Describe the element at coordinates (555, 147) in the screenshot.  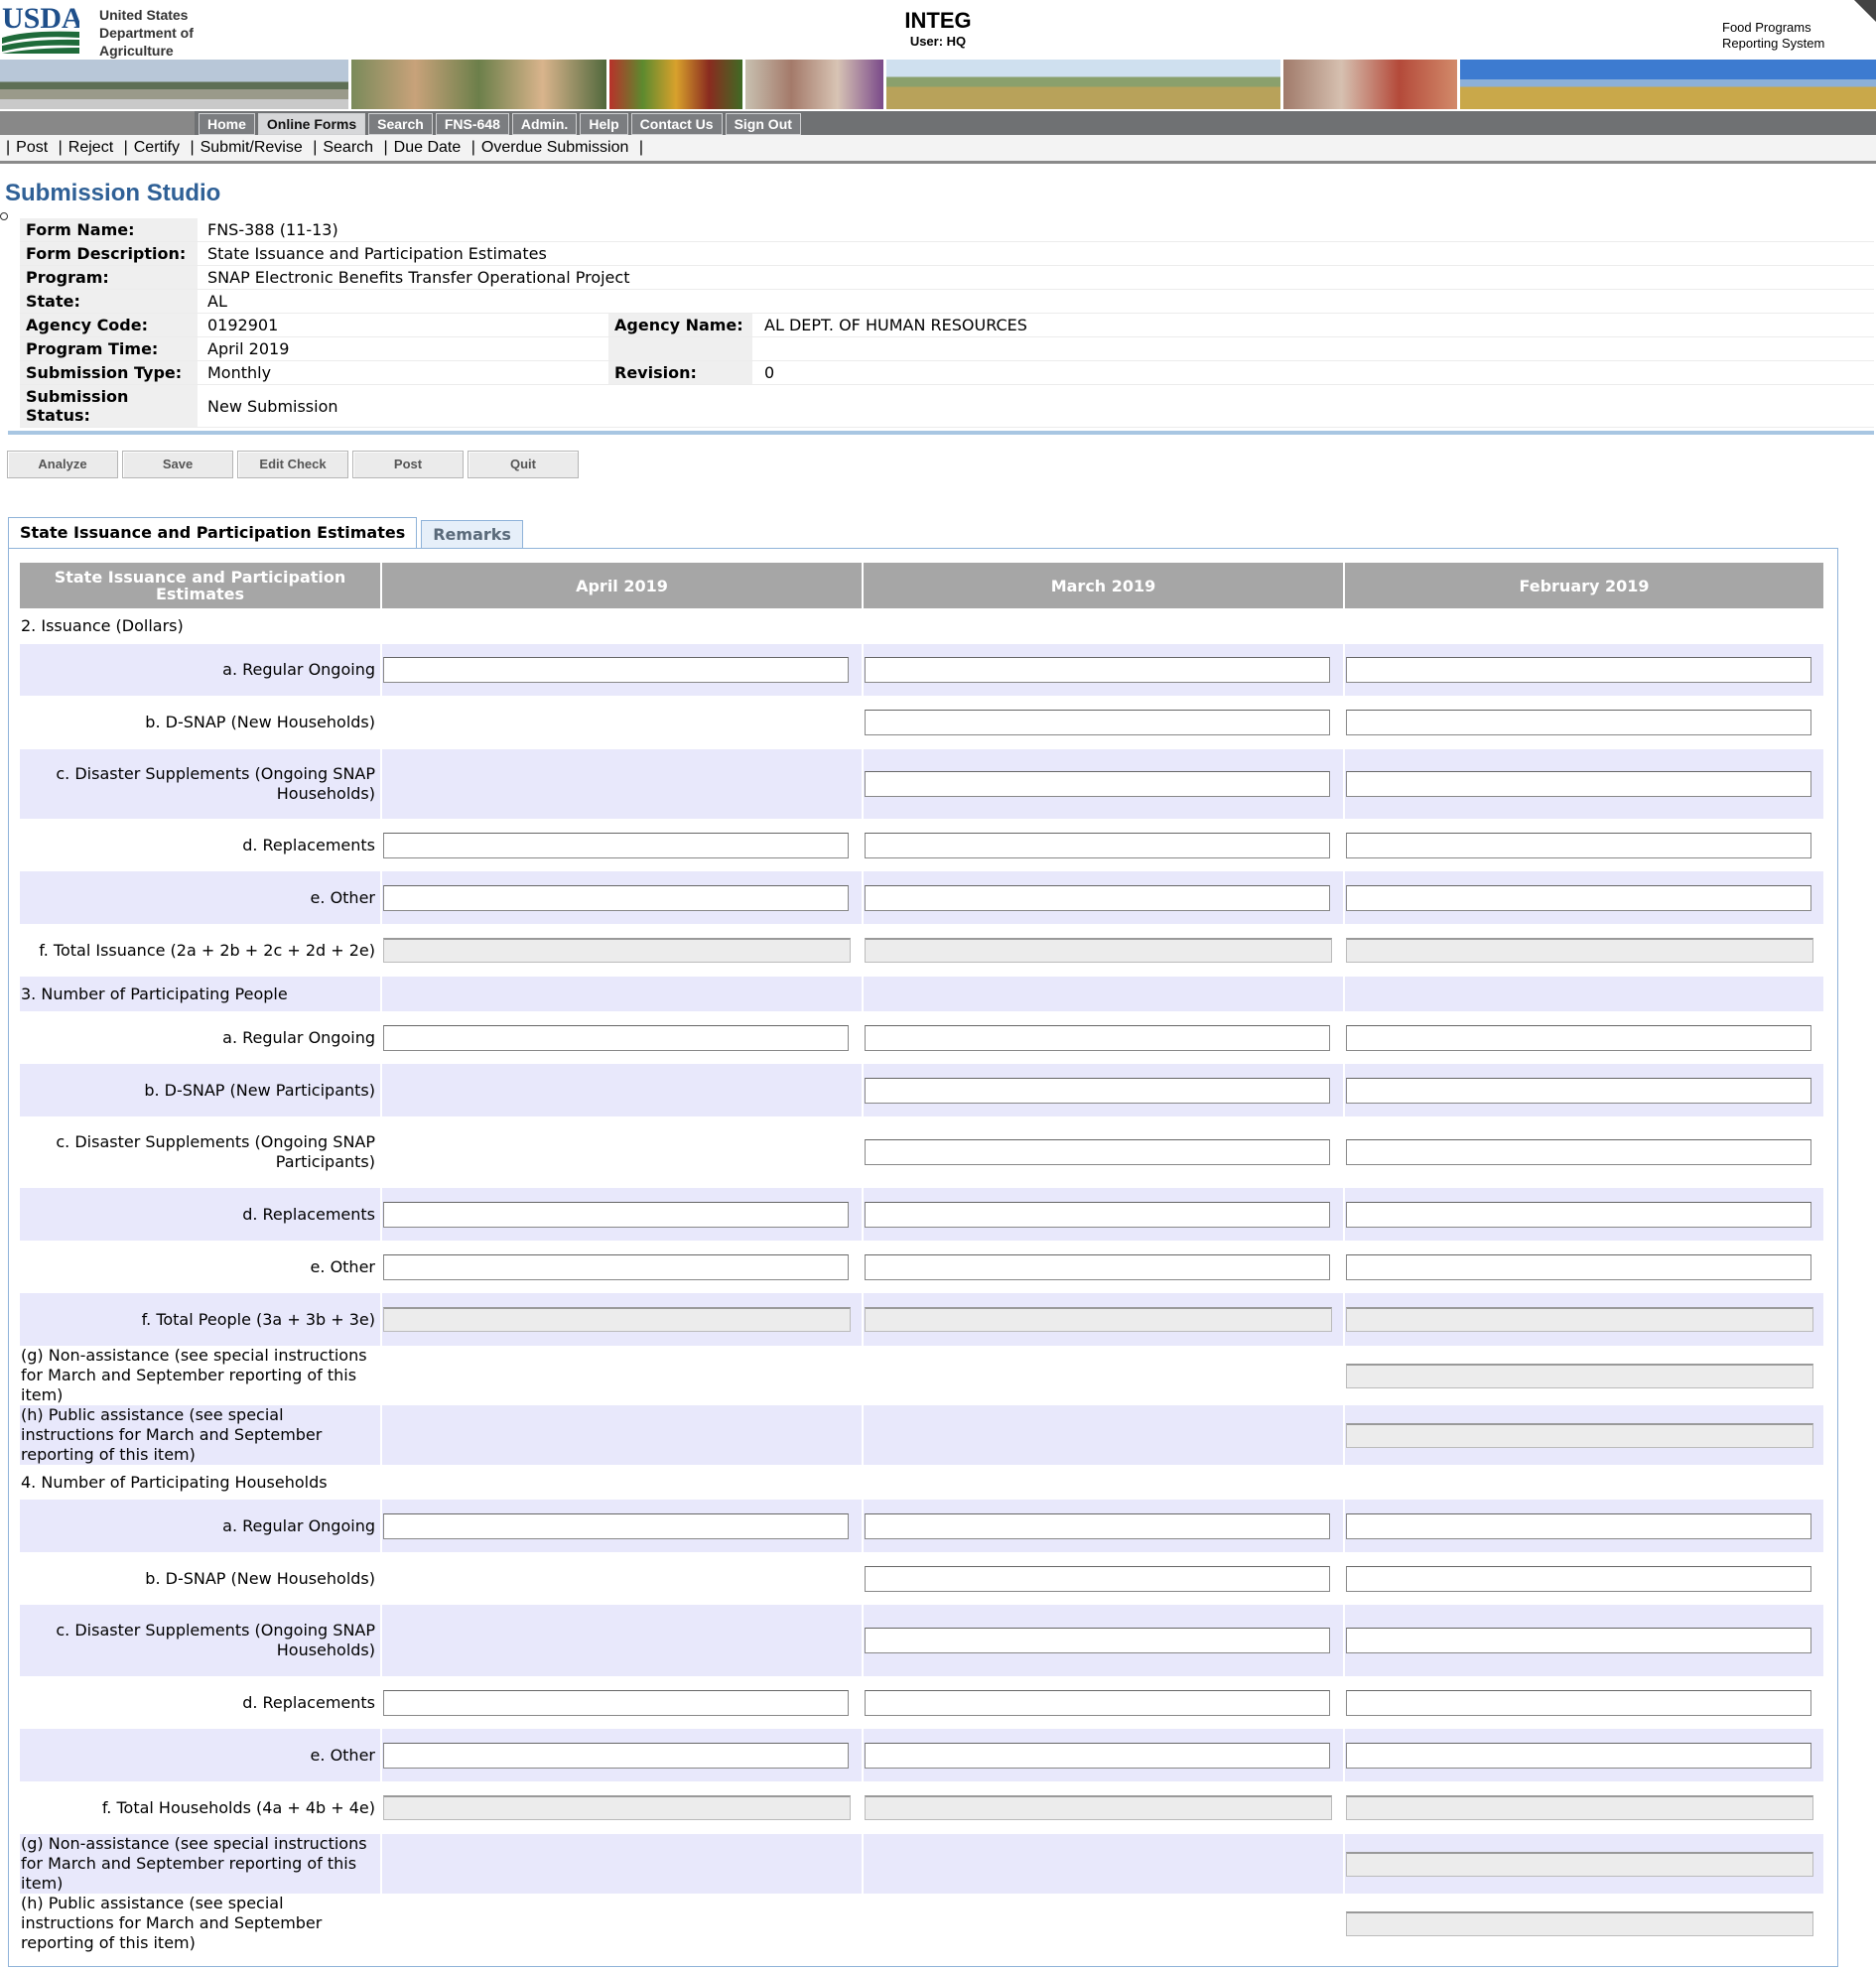
I see `subnav-overdue-submission: Overdue Submission` at that location.